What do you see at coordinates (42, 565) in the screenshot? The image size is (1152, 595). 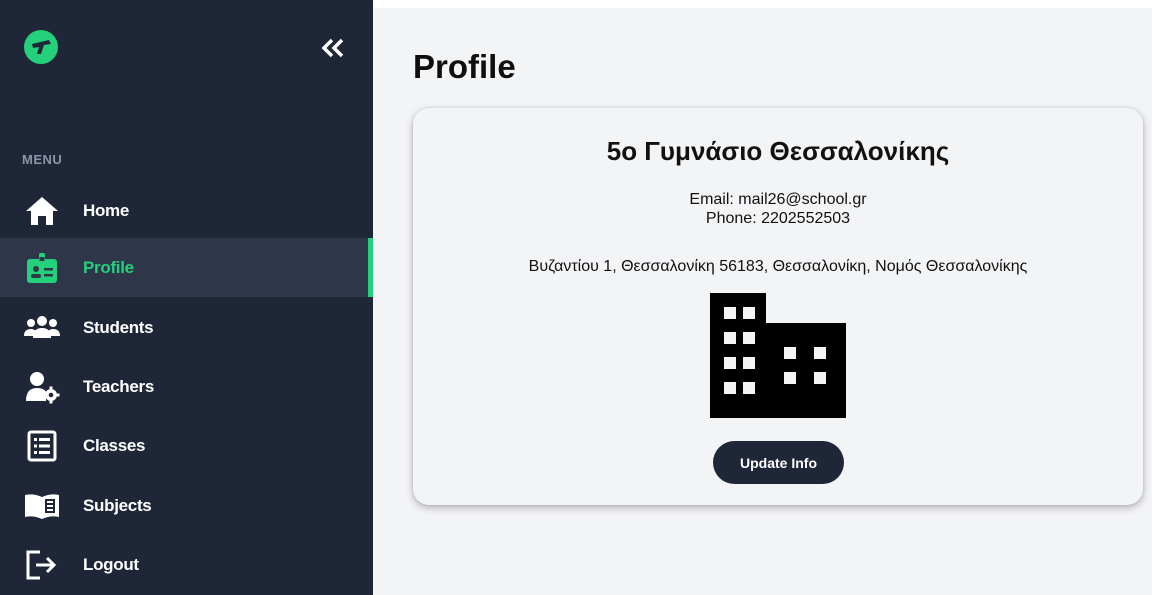 I see `logout-icon` at bounding box center [42, 565].